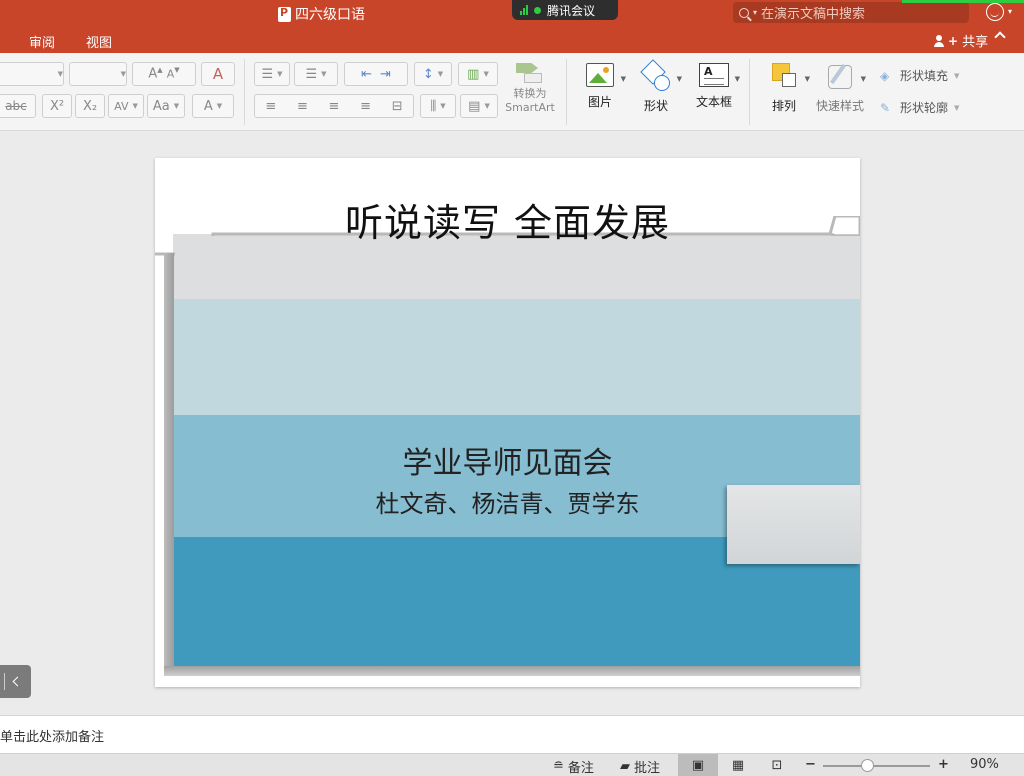  Describe the element at coordinates (784, 76) in the screenshot. I see `arrange-icon` at that location.